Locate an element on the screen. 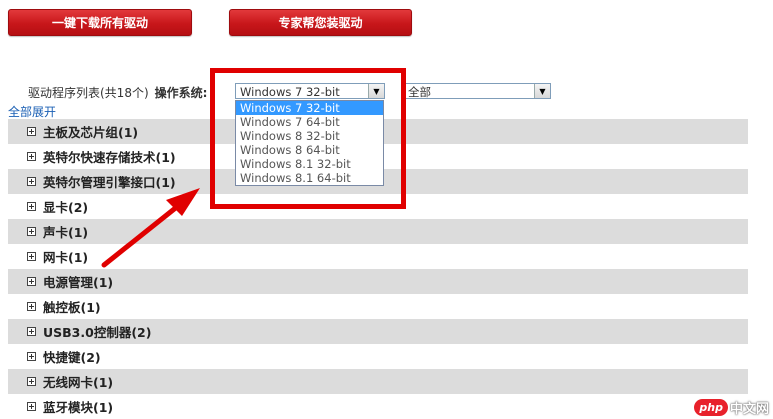 The image size is (773, 419). category-label: USB3.0控制器(2) is located at coordinates (97, 332).